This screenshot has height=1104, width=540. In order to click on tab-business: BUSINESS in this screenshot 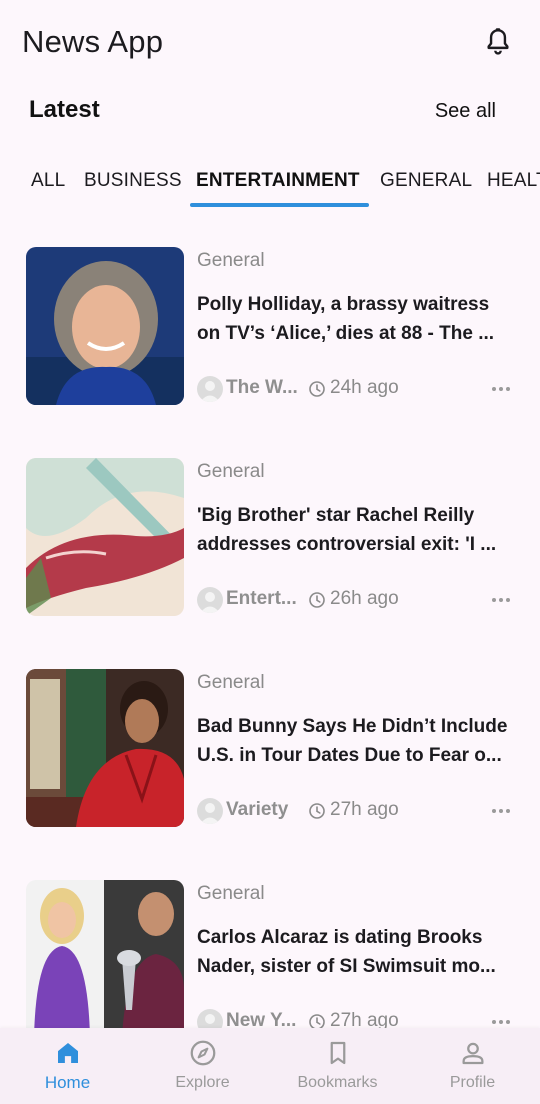, I will do `click(133, 181)`.